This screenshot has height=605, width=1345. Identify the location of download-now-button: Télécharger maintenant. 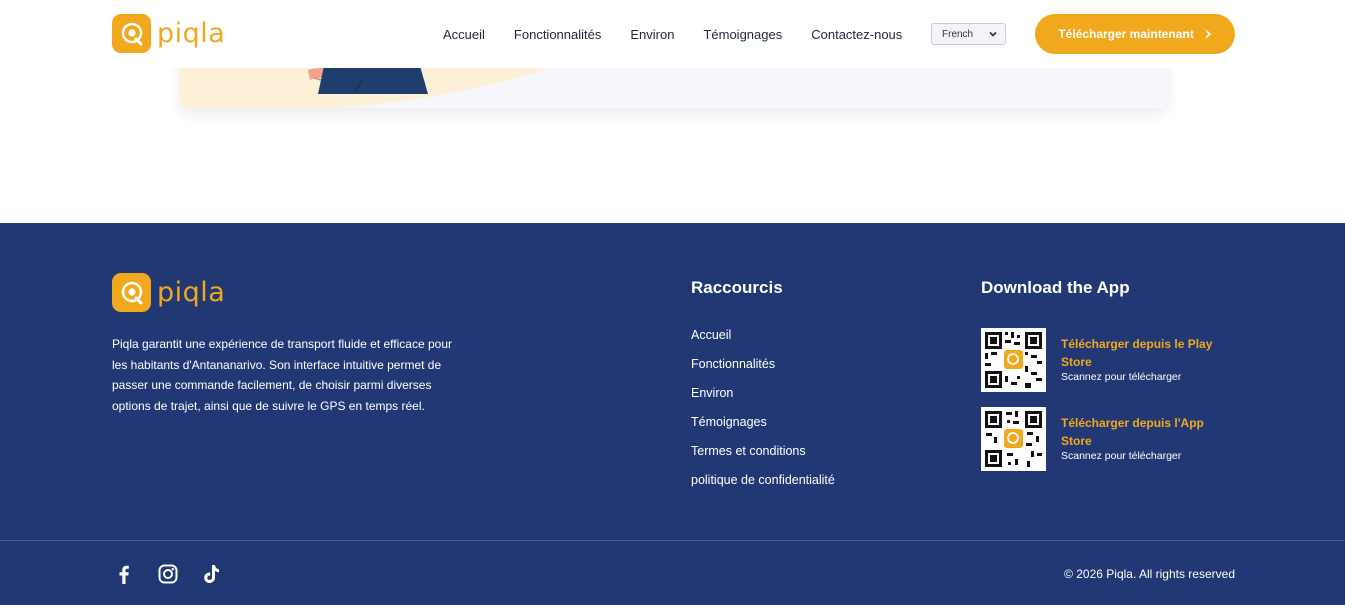
(1135, 34).